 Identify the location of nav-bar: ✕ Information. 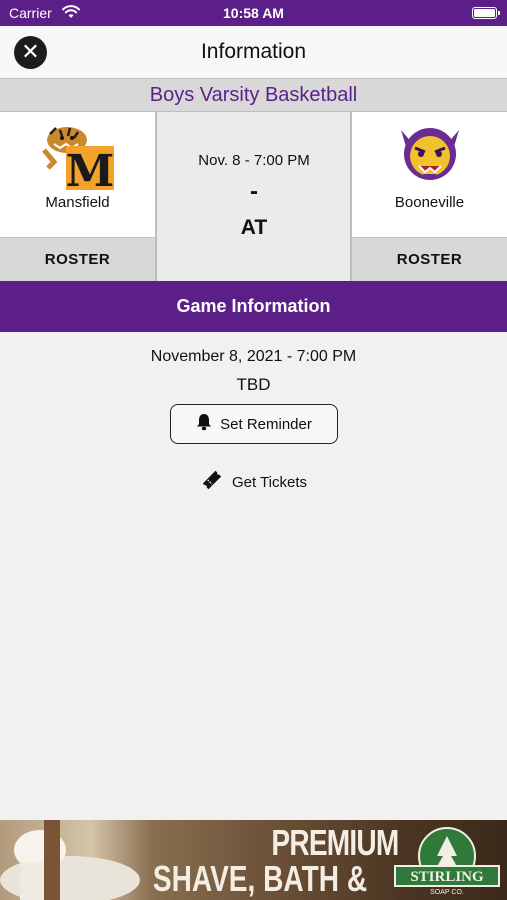
(253, 52).